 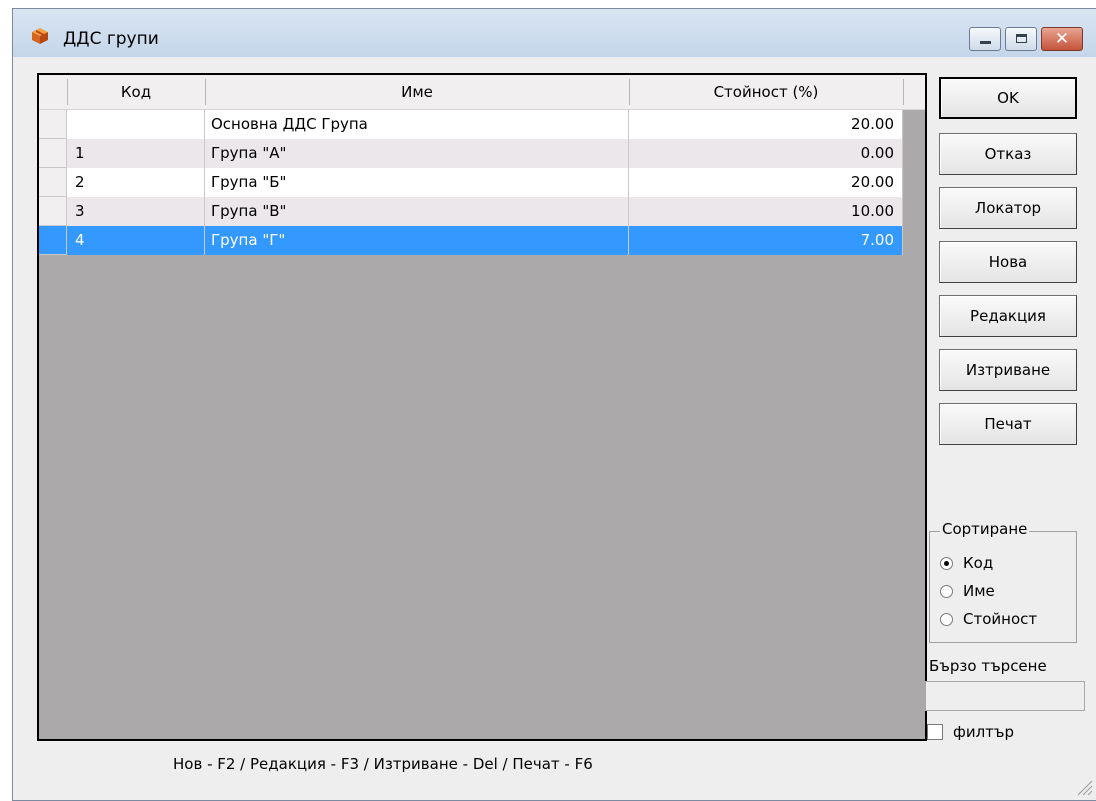 What do you see at coordinates (985, 529) in the screenshot?
I see `sort-legend: Сортиране` at bounding box center [985, 529].